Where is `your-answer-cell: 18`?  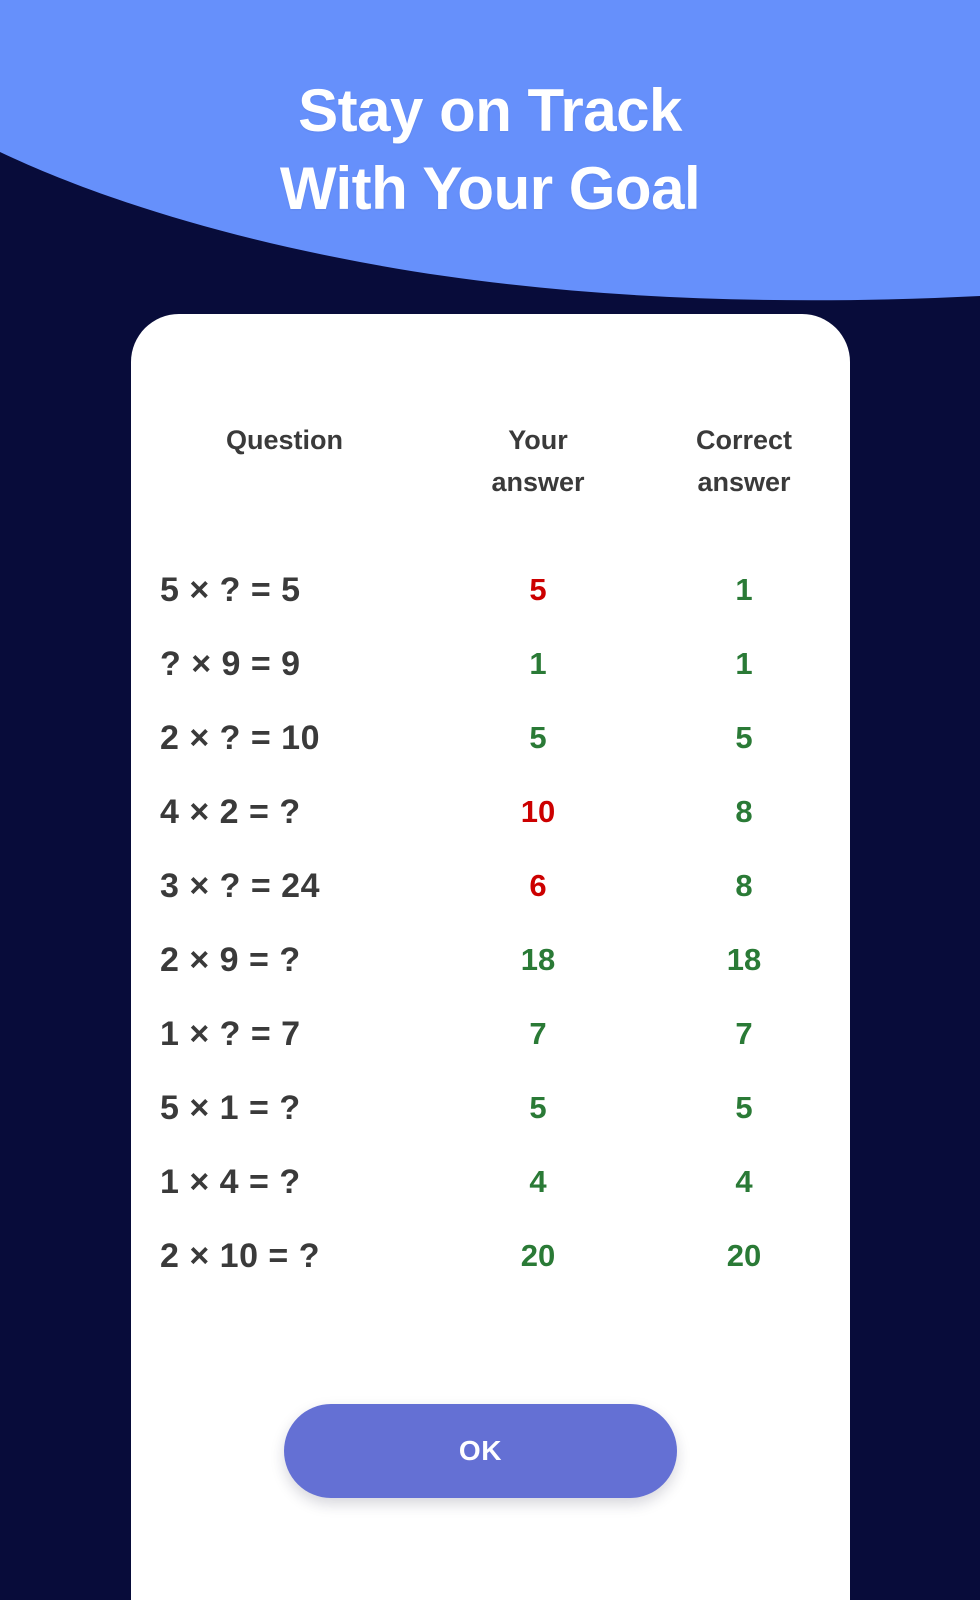 your-answer-cell: 18 is located at coordinates (538, 960).